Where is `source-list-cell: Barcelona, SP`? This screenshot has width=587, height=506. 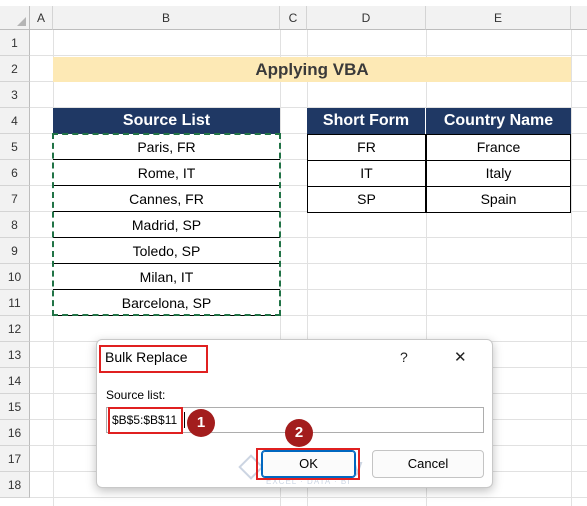
source-list-cell: Barcelona, SP is located at coordinates (166, 303).